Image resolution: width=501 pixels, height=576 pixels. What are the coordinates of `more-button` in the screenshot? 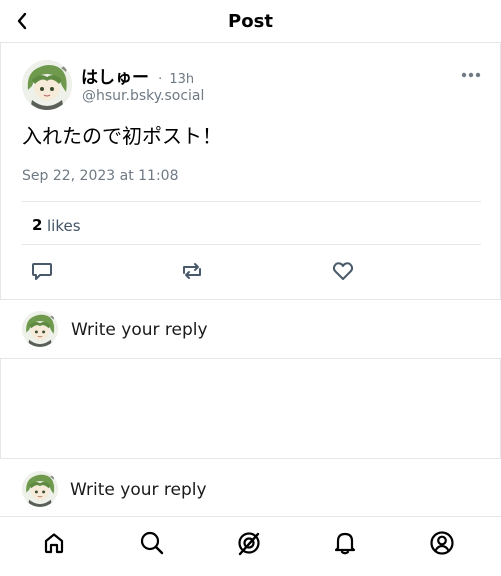 It's located at (471, 75).